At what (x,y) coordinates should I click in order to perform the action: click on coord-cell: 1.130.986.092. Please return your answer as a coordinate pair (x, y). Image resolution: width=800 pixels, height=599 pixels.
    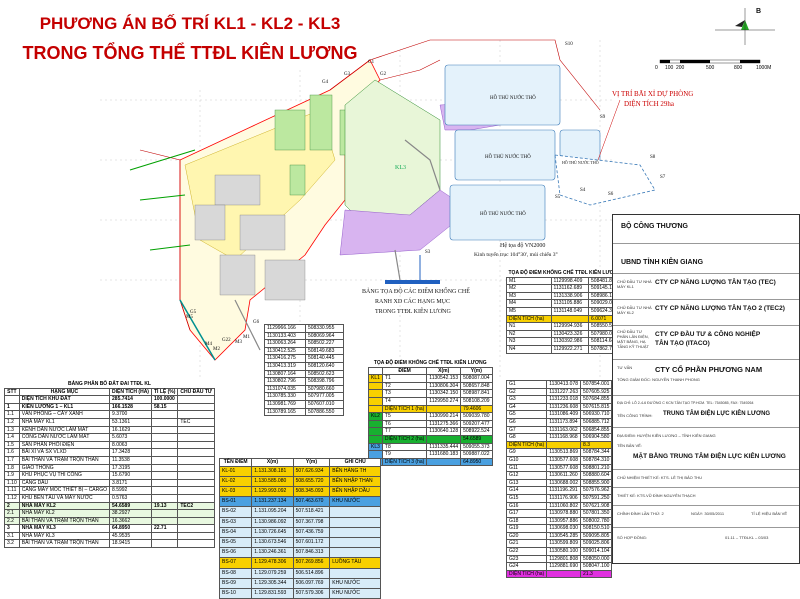
    Looking at the image, I should click on (272, 522).